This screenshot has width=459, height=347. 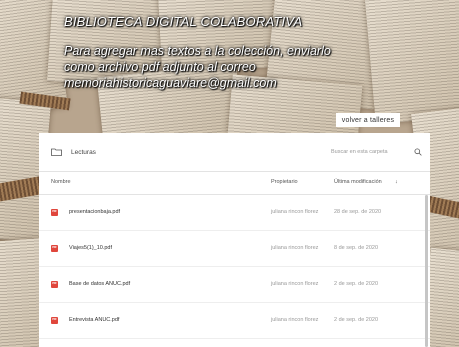 I want to click on folder-icon, so click(x=56, y=152).